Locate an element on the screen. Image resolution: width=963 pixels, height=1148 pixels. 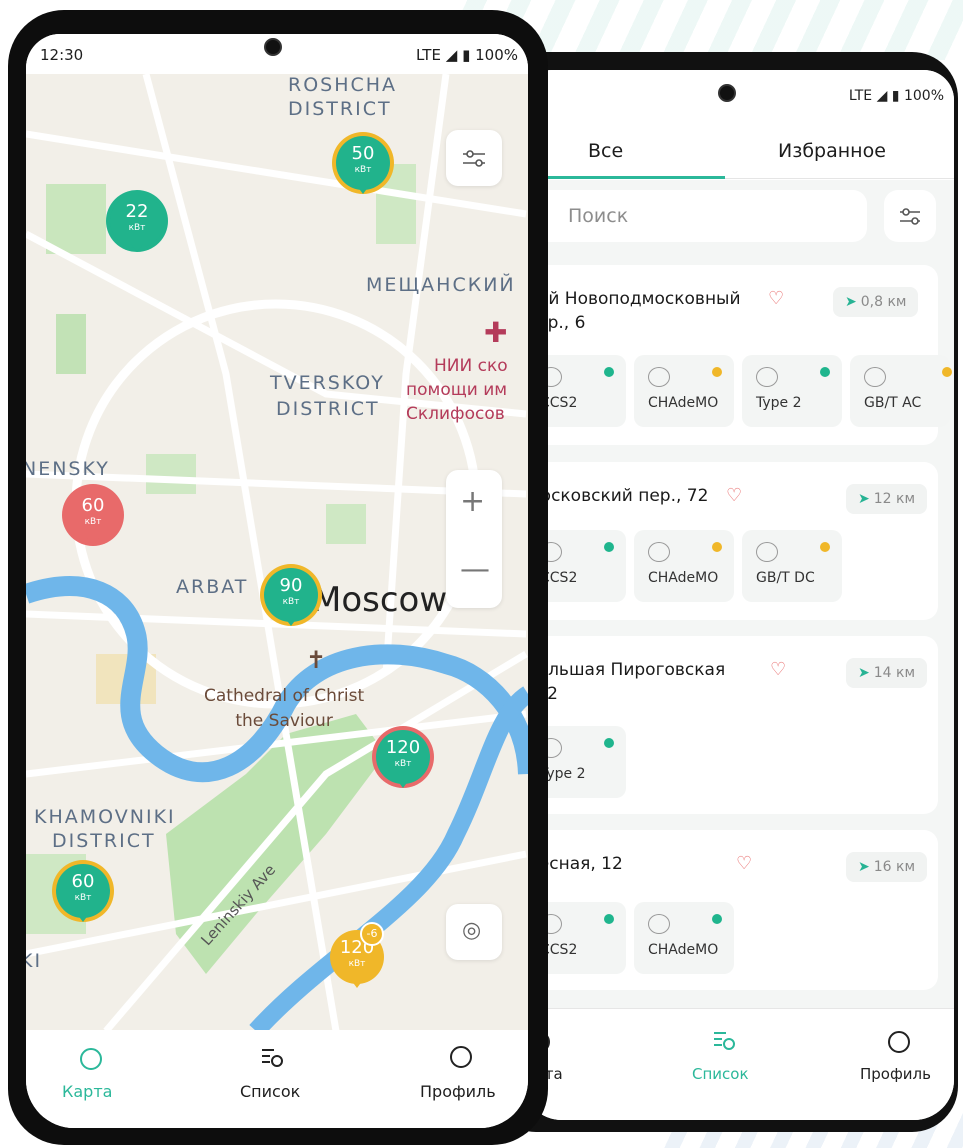
station-card: Песная, 12 ♡ ➤ 16 км CCS2 CHAdeMO is located at coordinates (730, 910).